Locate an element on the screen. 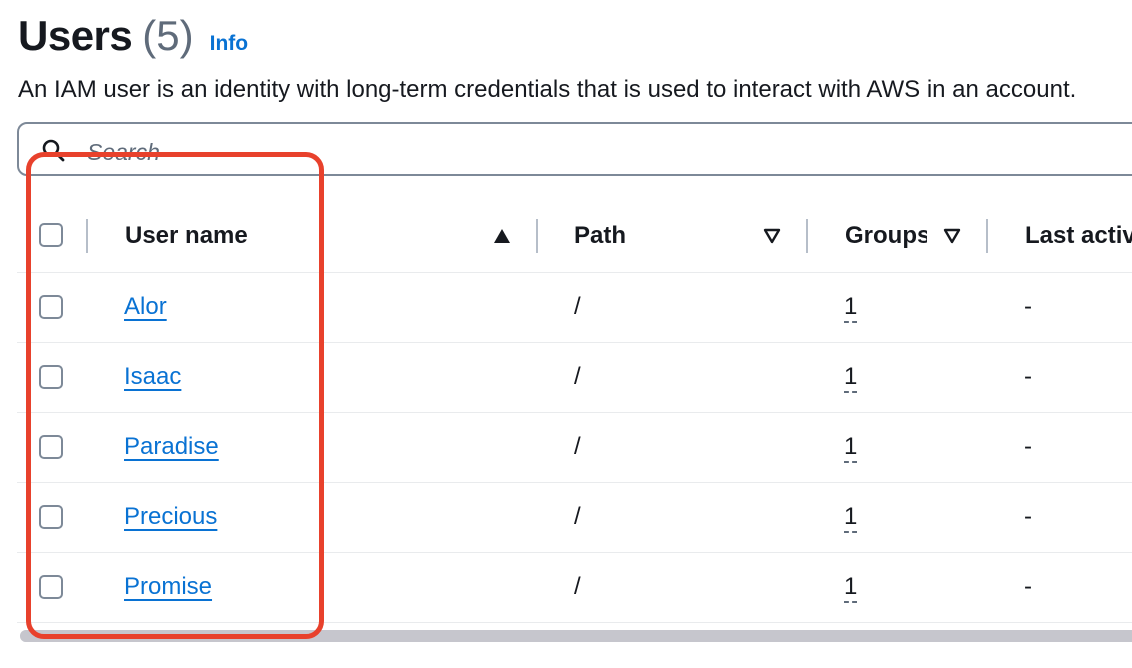 The width and height of the screenshot is (1132, 668). table-header-row: User name Path Groups Last activity is located at coordinates (574, 235).